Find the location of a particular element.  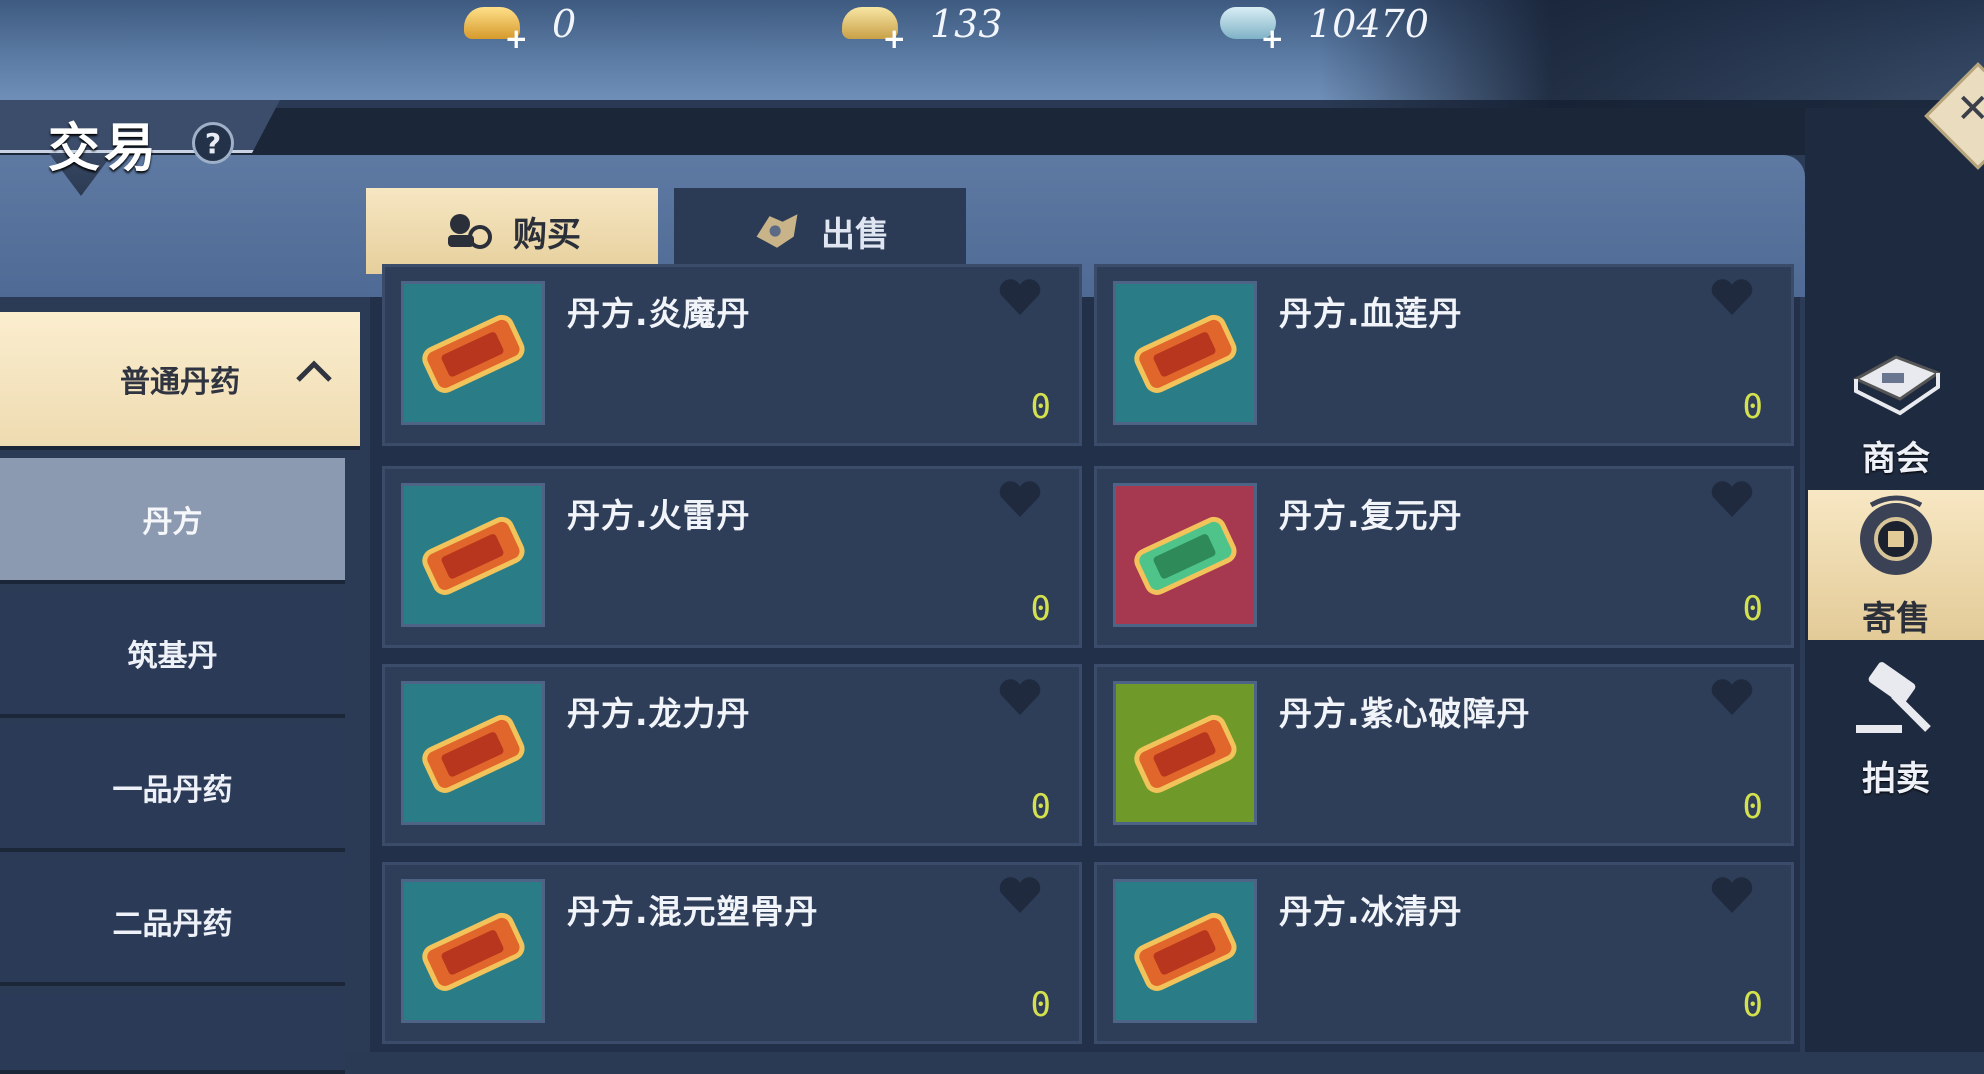

category-item: 一品丹药 is located at coordinates (172, 789).